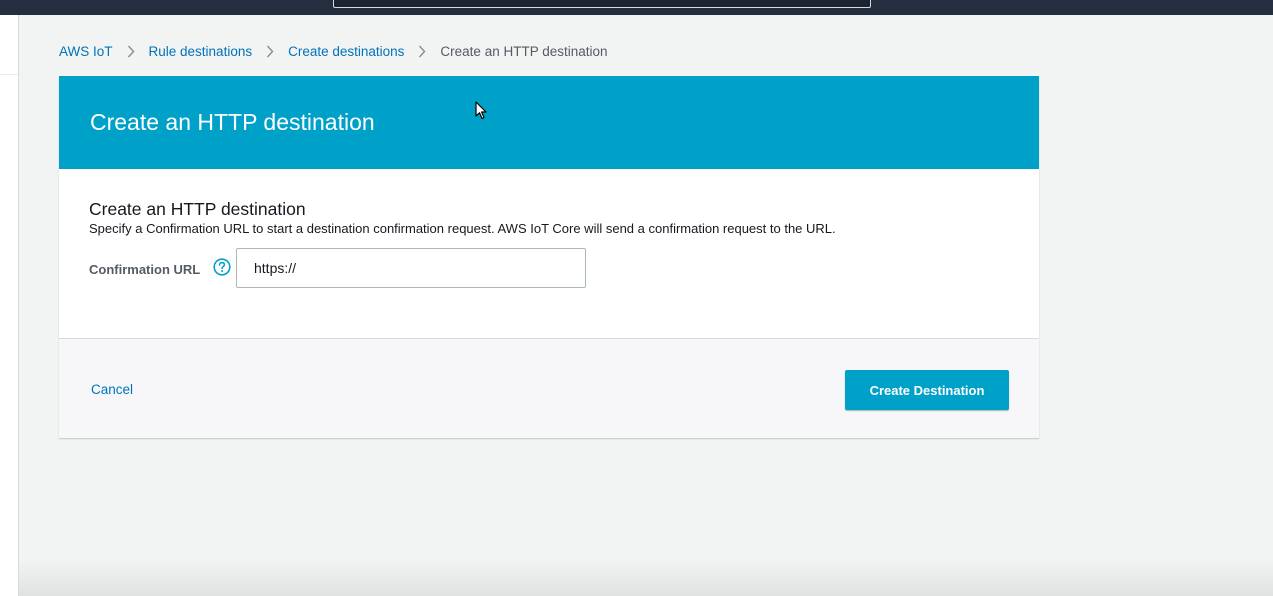 This screenshot has width=1273, height=596. Describe the element at coordinates (145, 269) in the screenshot. I see `confirmation-url-label: Confirmation URL` at that location.